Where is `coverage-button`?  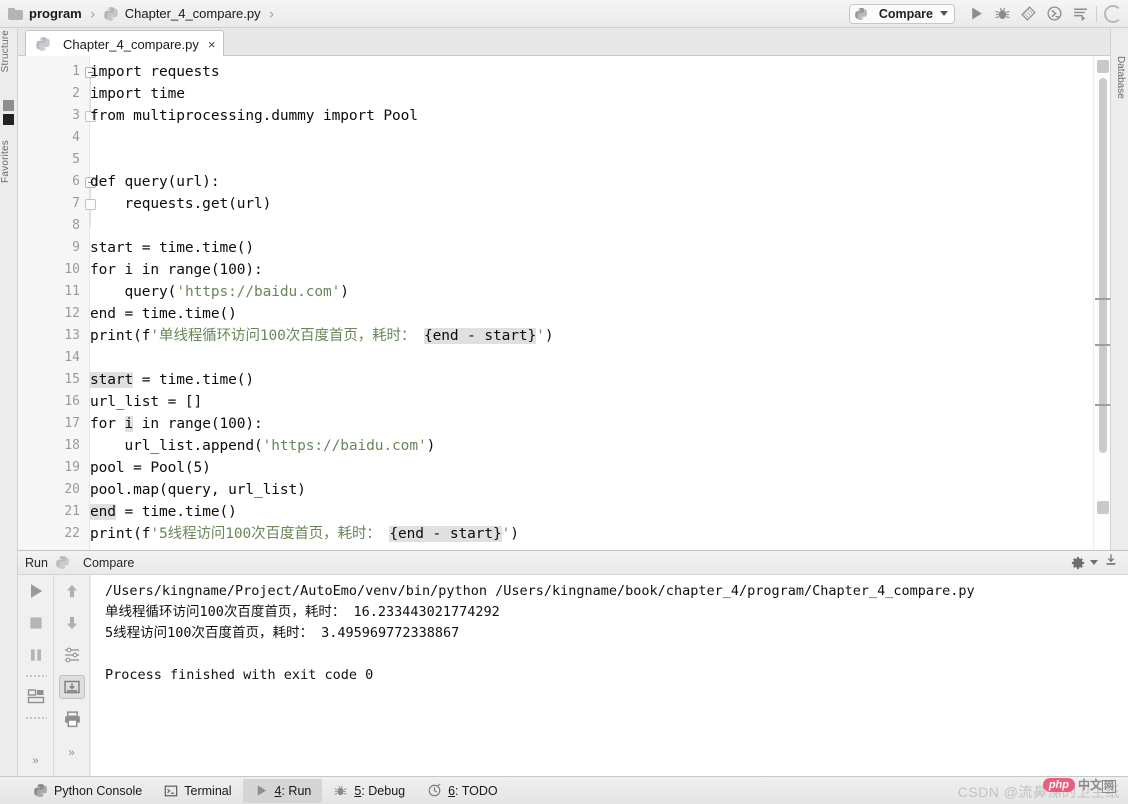
coverage-button is located at coordinates (1028, 14).